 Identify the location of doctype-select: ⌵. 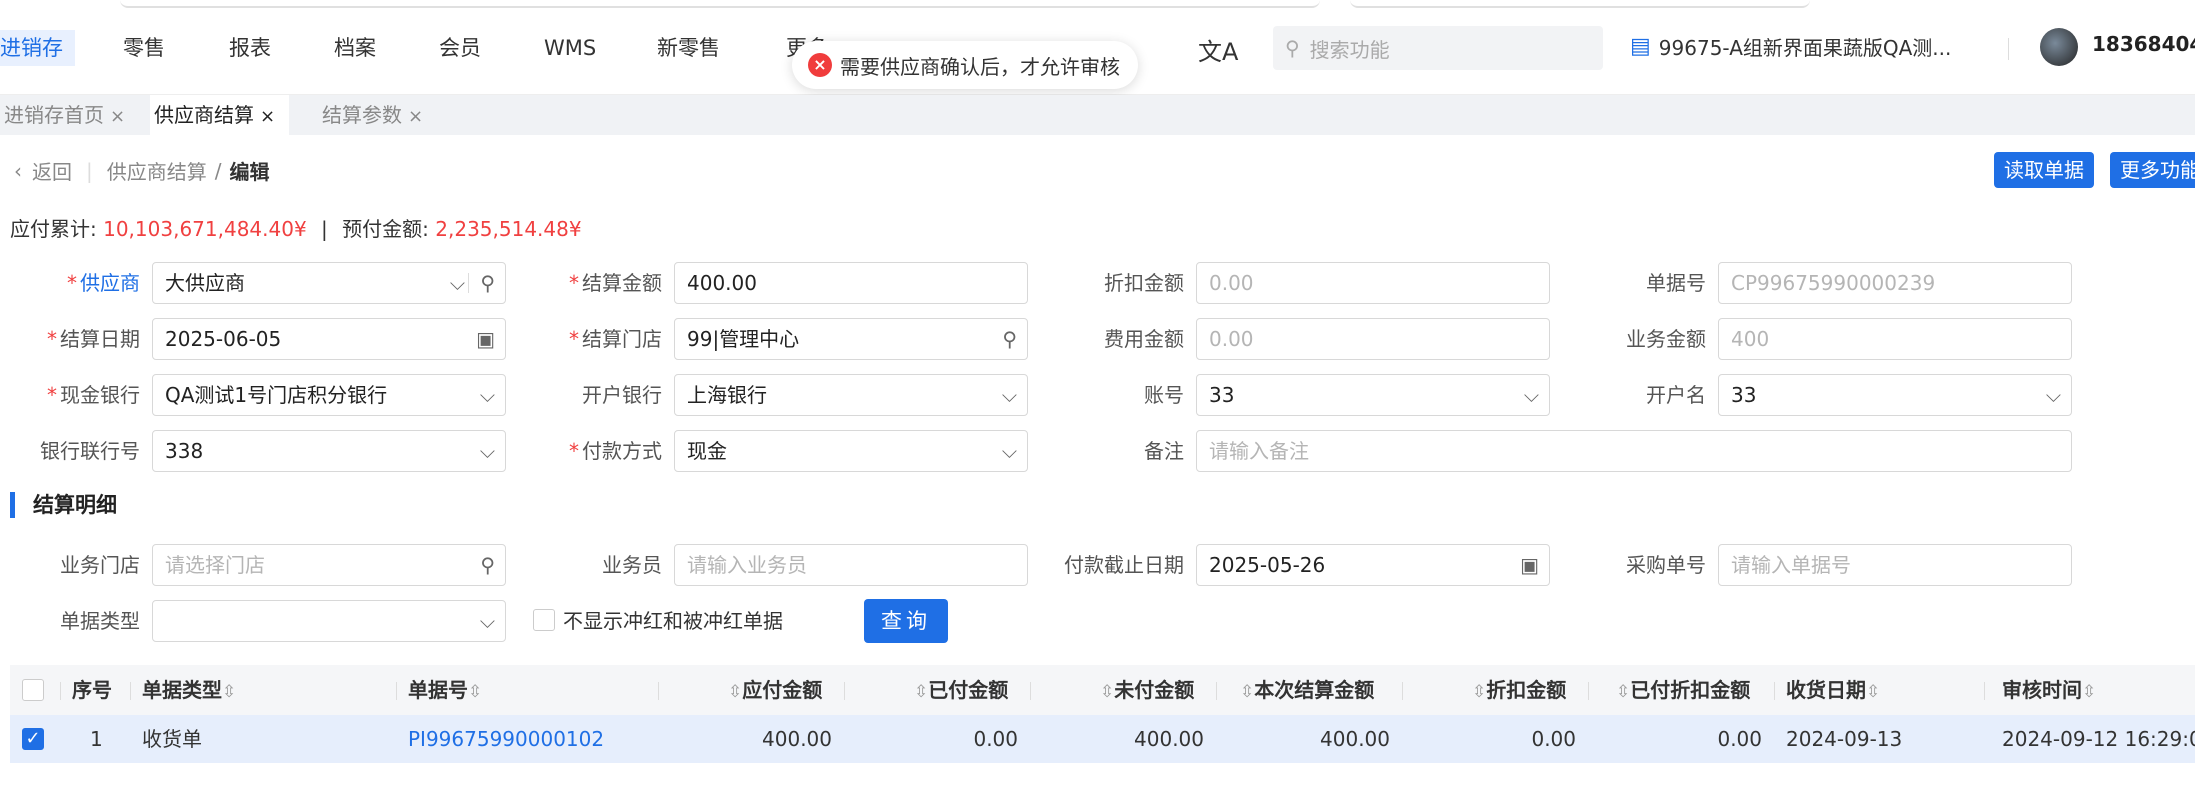
(329, 621).